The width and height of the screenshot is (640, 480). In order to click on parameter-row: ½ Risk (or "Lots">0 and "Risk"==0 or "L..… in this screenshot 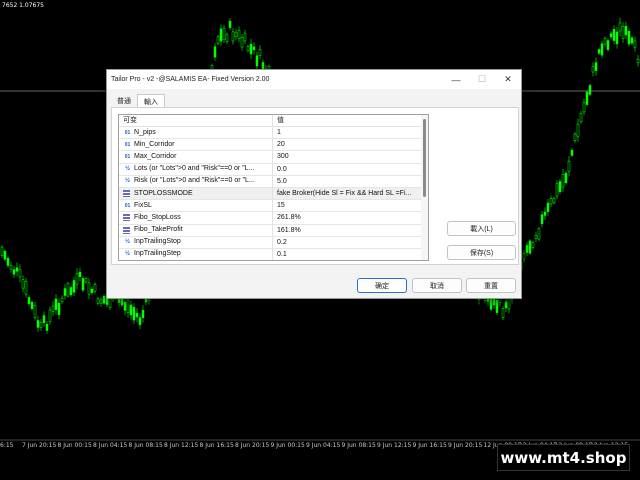, I will do `click(273, 181)`.